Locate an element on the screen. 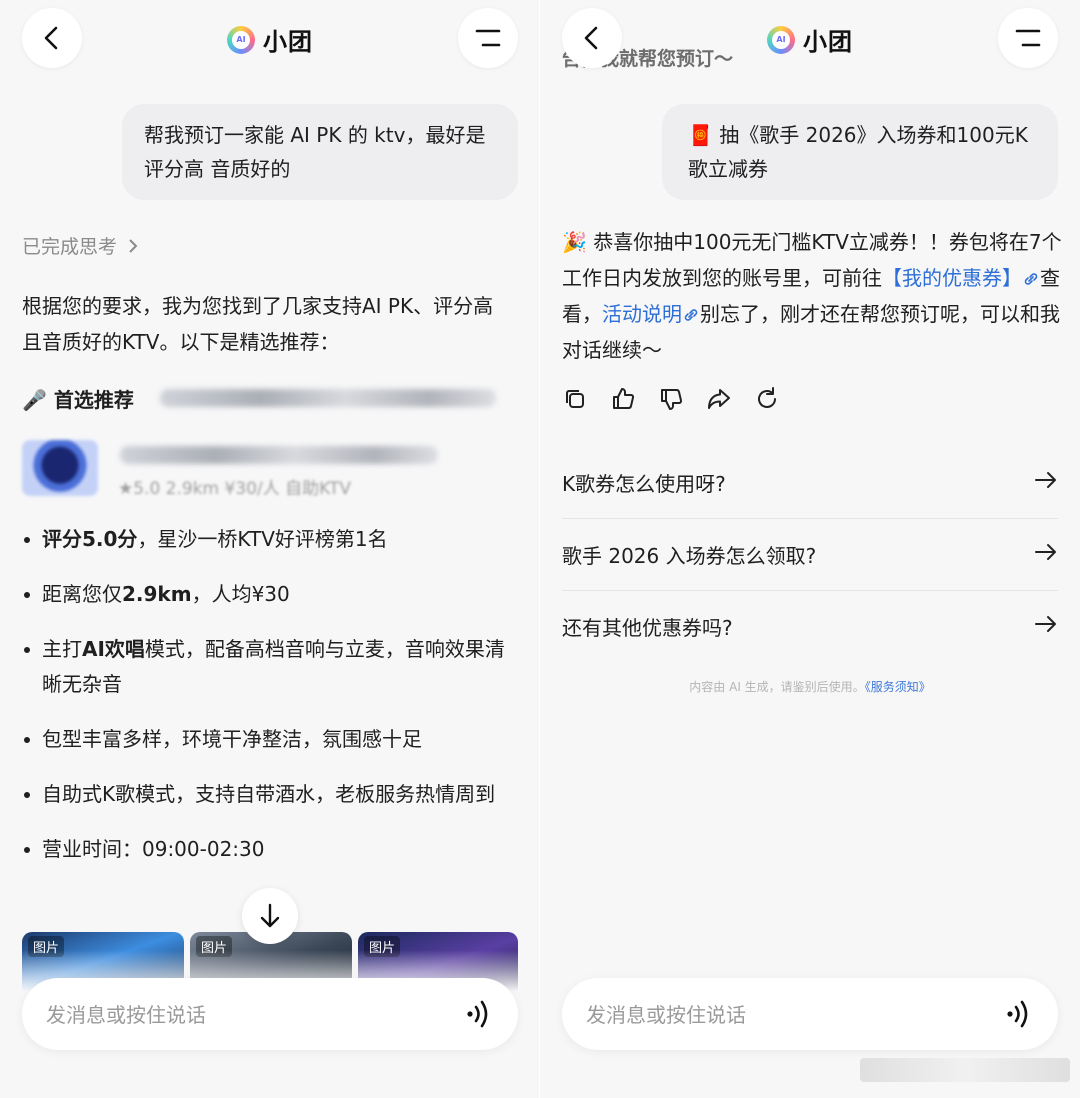 This screenshot has width=1080, height=1098. feature-post-text: 包型丰富多样，环境干净整洁，氛围感十足 is located at coordinates (232, 739).